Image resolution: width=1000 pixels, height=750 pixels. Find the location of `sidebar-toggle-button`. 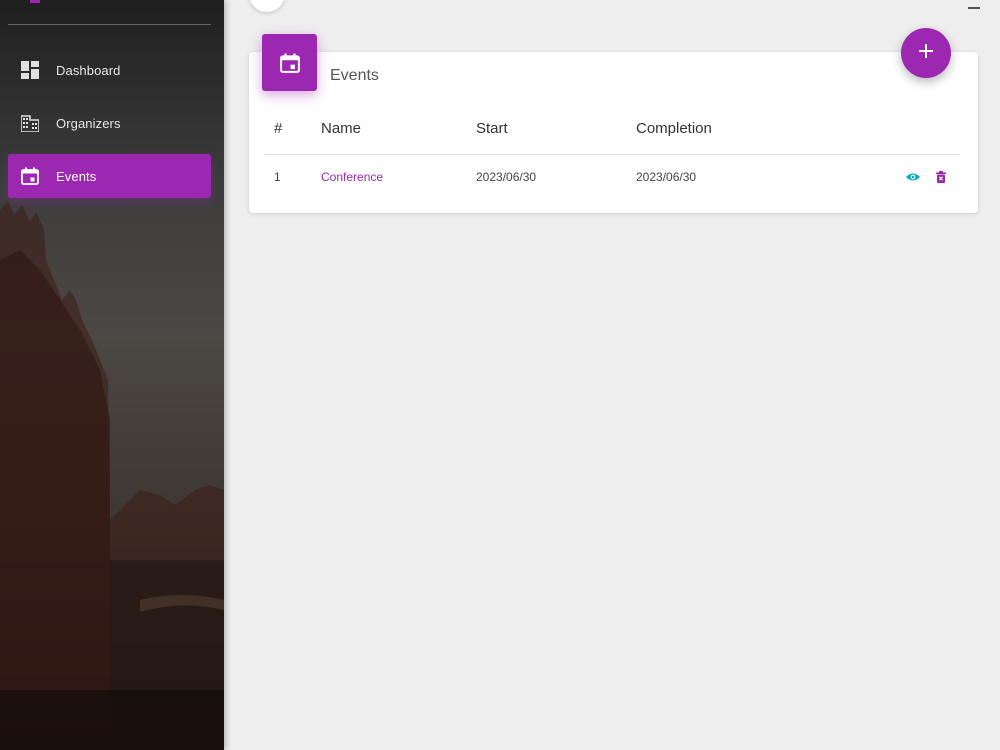

sidebar-toggle-button is located at coordinates (267, 6).